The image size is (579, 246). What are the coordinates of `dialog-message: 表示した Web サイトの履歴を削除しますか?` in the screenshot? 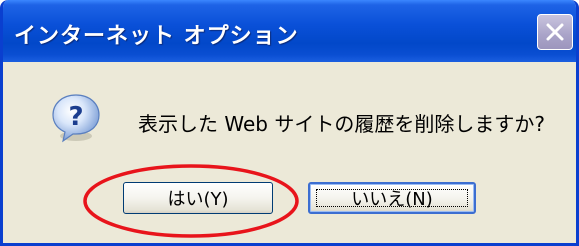 It's located at (341, 124).